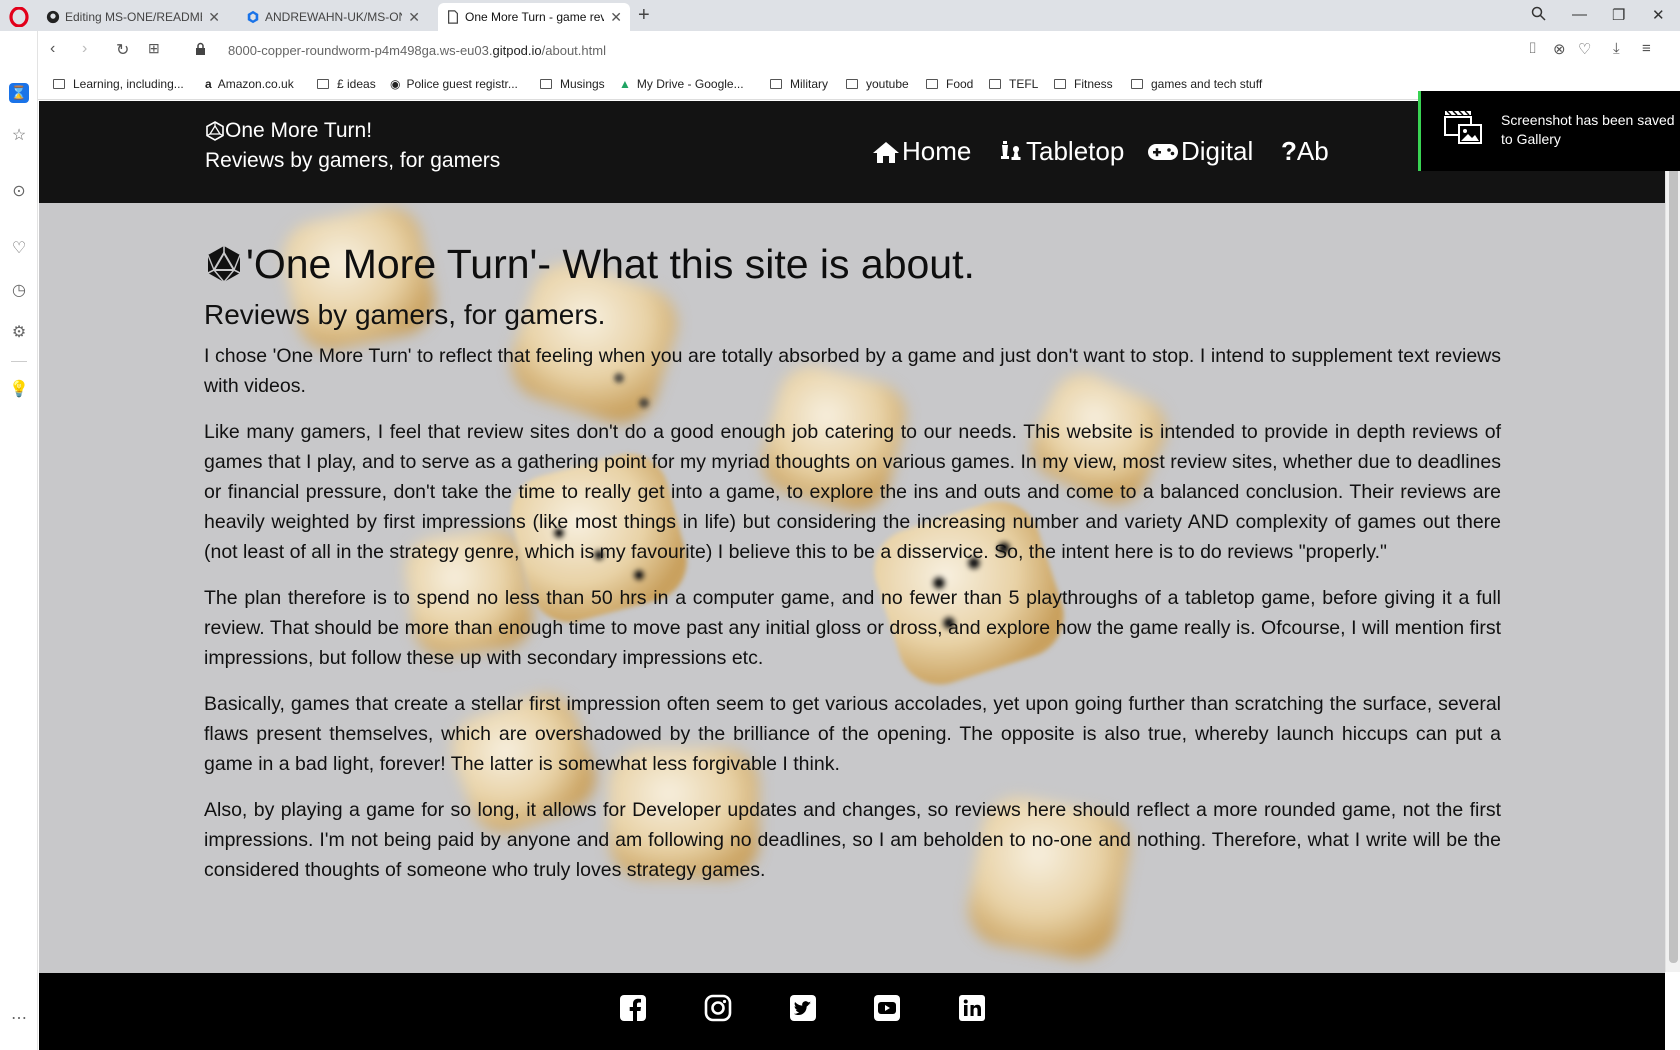  What do you see at coordinates (249, 84) in the screenshot?
I see `bookmark-amazon: a Amazon.co.uk` at bounding box center [249, 84].